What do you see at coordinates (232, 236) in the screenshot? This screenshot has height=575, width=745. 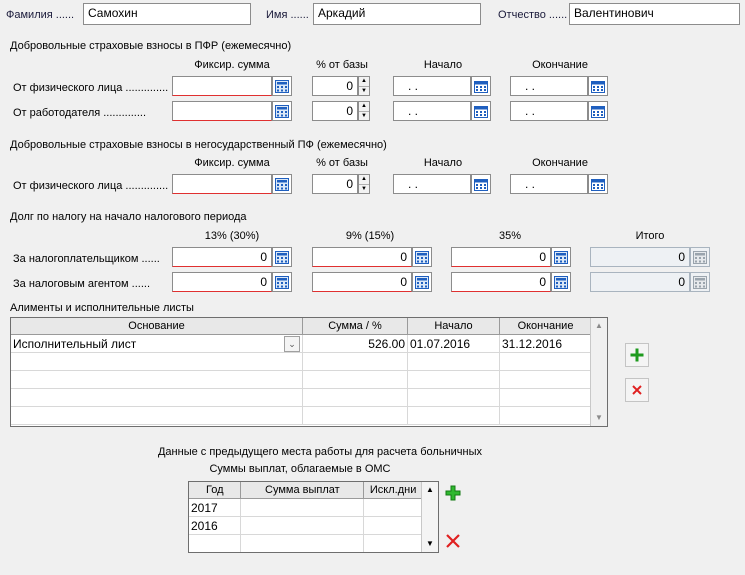 I see `debt-col-13: 13% (30%)` at bounding box center [232, 236].